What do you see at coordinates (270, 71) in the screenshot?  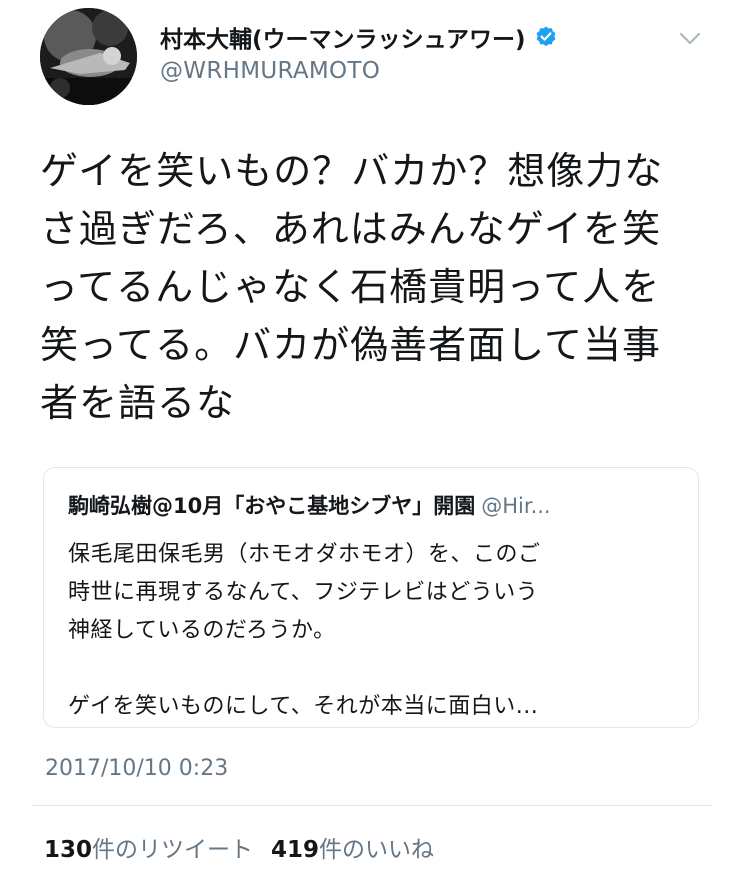 I see `author-handle: @WRHMURAMOTO` at bounding box center [270, 71].